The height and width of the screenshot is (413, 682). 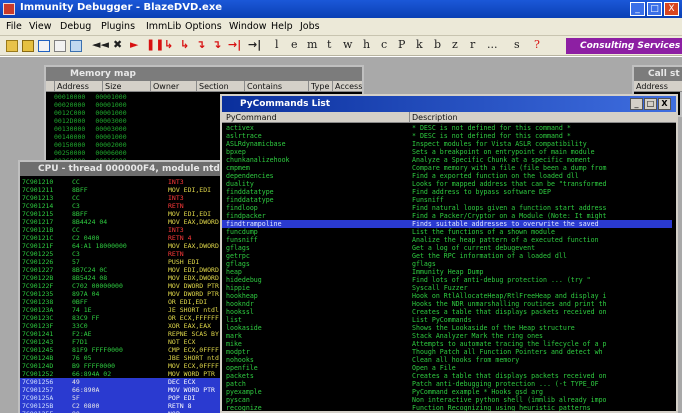 I want to click on cpu-instruction-row: 7C90123F 33C0 XOR EAX,EAX, so click(x=126, y=326).